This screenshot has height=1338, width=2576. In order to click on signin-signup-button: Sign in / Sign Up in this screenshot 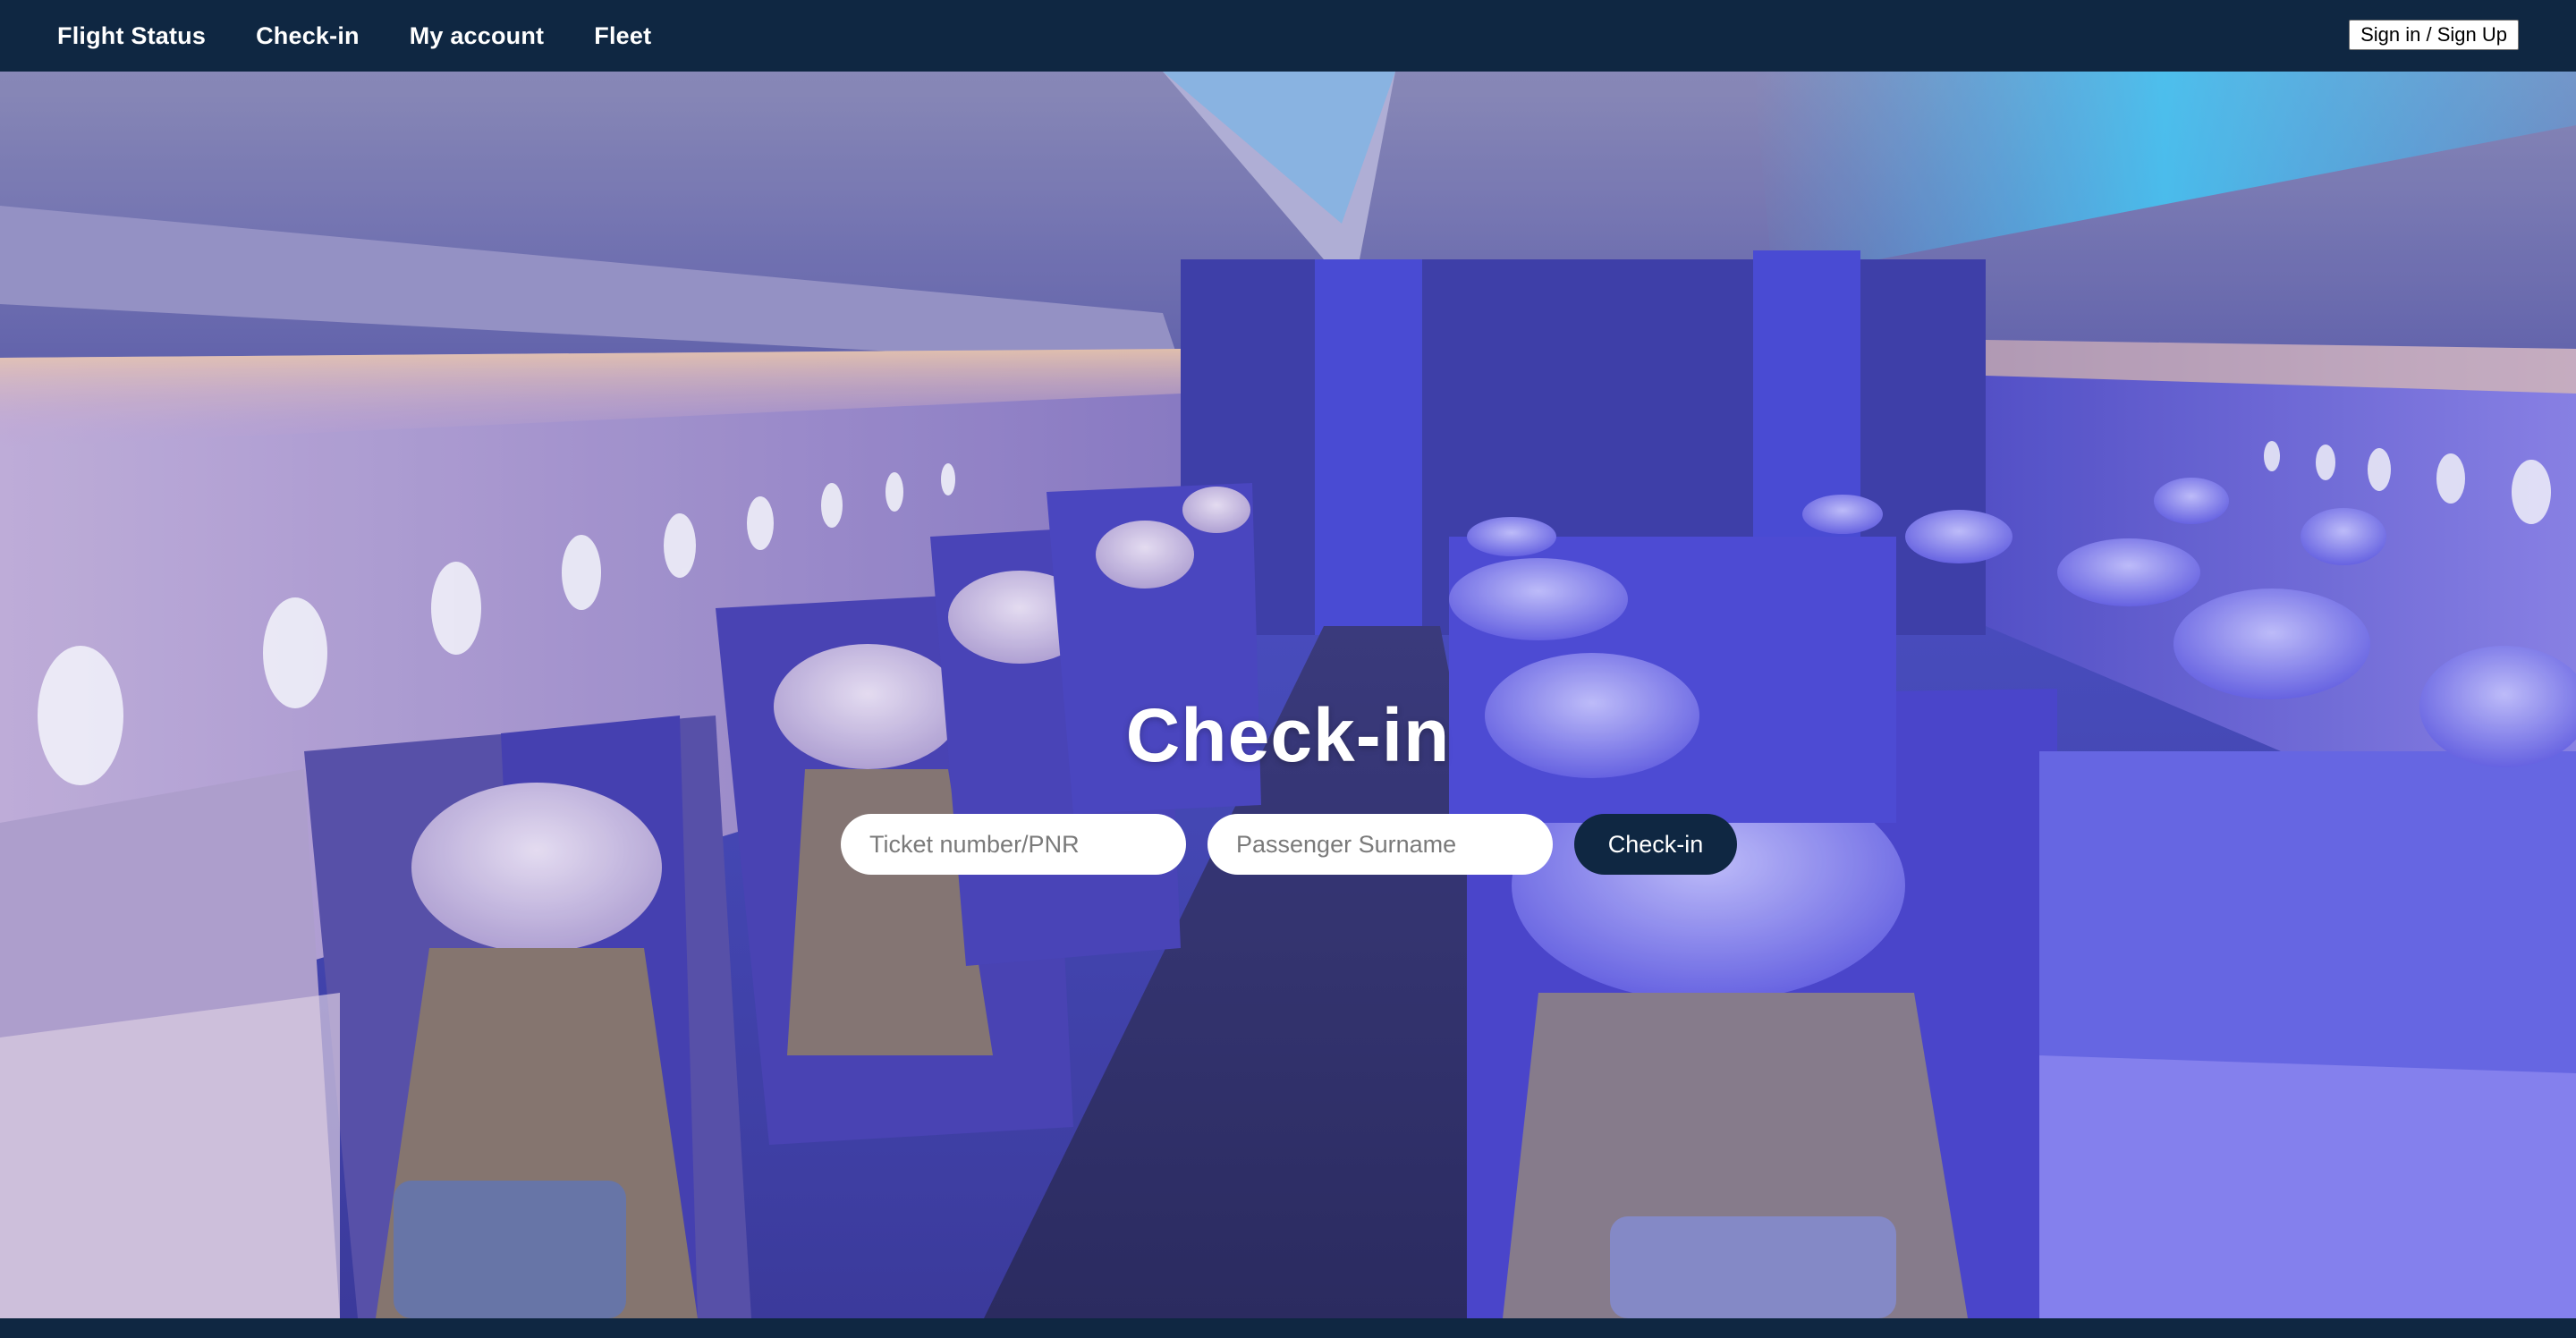, I will do `click(2434, 35)`.